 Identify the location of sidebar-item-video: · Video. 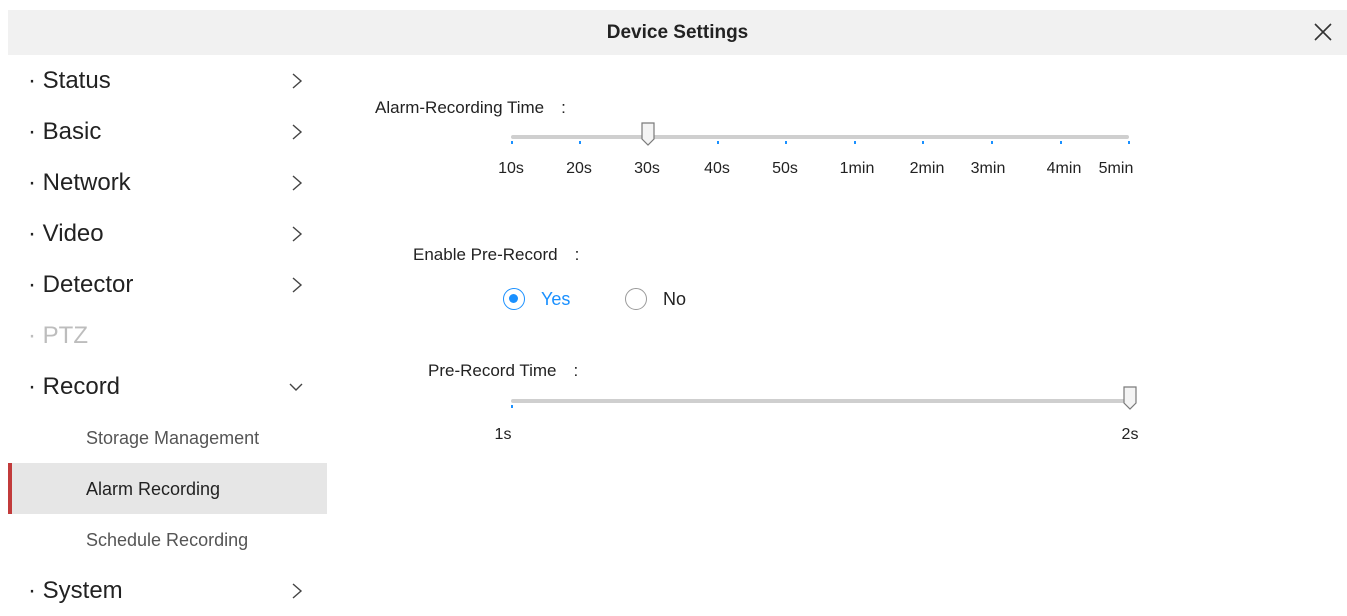
(167, 233).